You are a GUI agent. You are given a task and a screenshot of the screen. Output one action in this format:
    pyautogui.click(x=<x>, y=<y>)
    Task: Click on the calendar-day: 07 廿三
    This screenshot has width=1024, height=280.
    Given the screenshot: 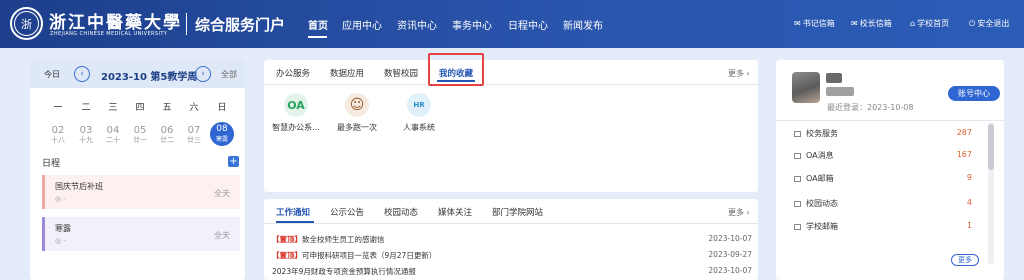 What is the action you would take?
    pyautogui.click(x=194, y=135)
    